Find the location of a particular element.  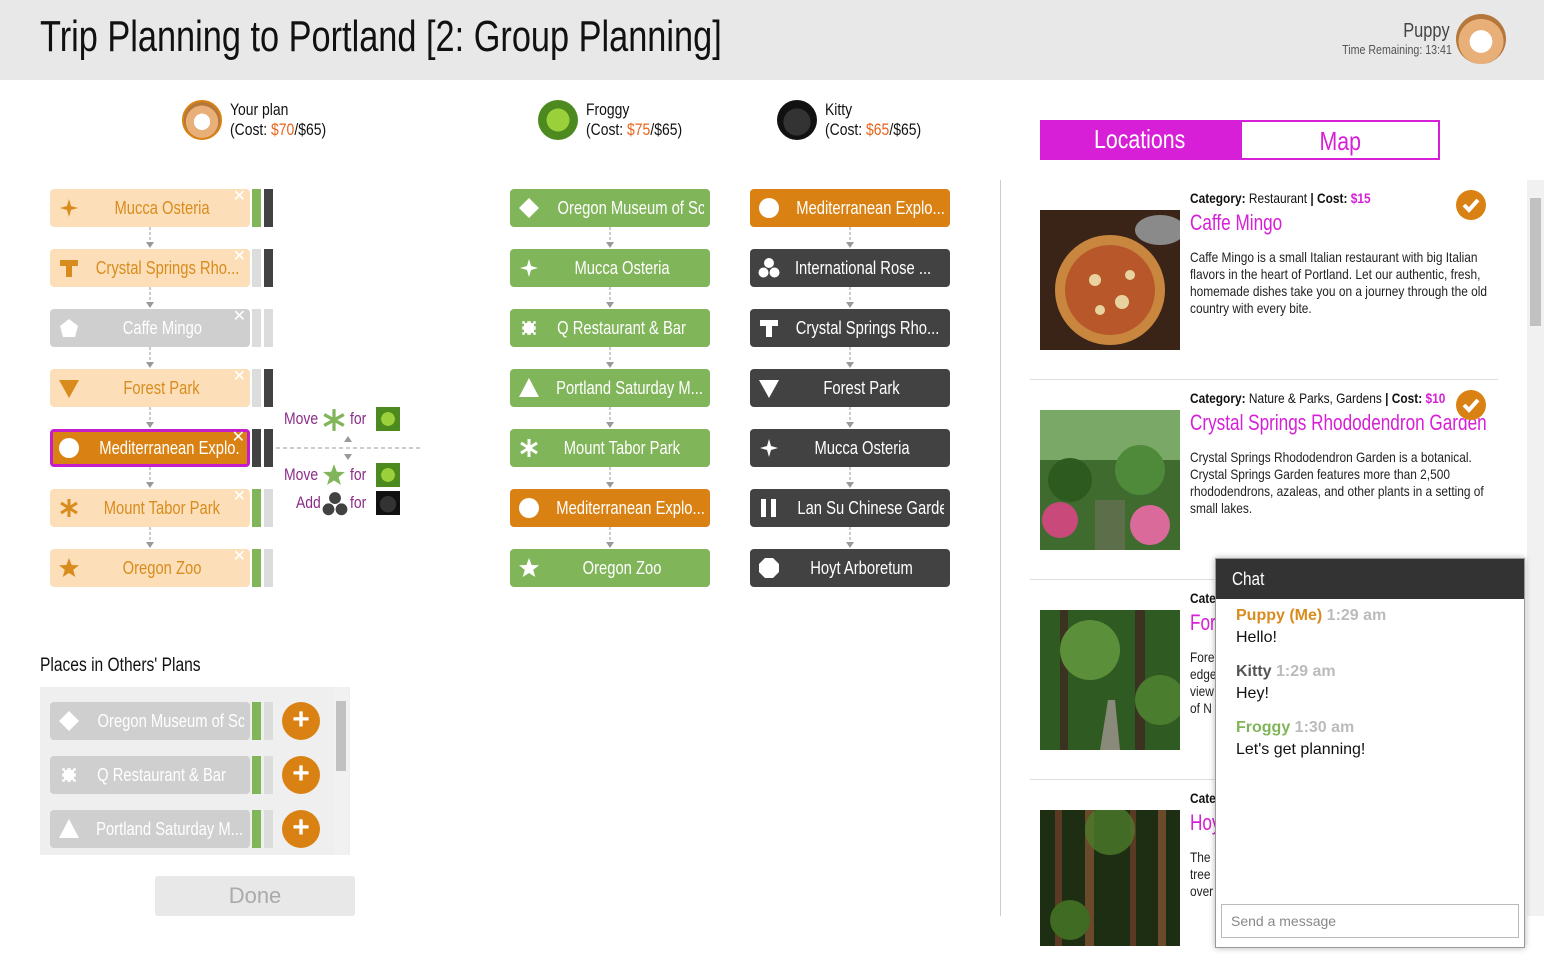

trefoil-icon is located at coordinates (335, 504).